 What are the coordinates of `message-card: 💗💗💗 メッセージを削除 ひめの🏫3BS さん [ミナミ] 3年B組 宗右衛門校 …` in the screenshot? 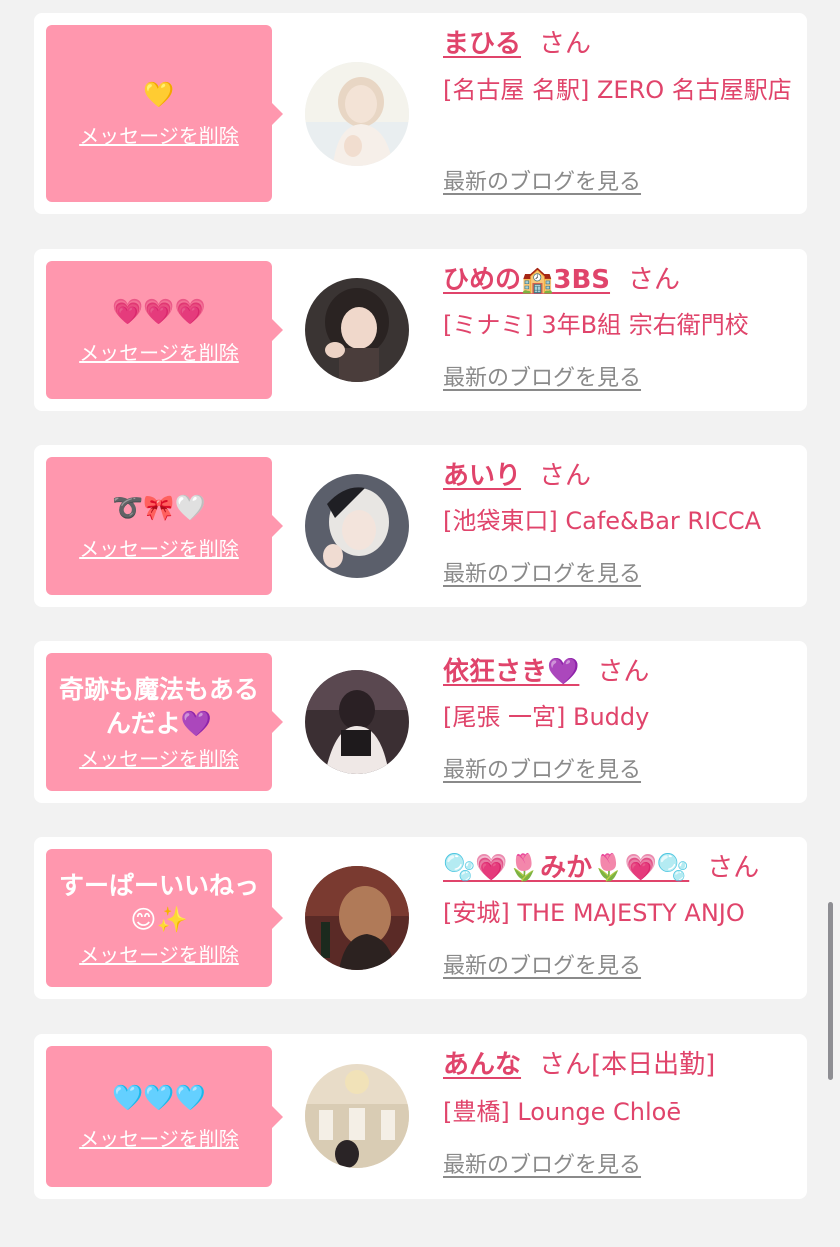 It's located at (420, 330).